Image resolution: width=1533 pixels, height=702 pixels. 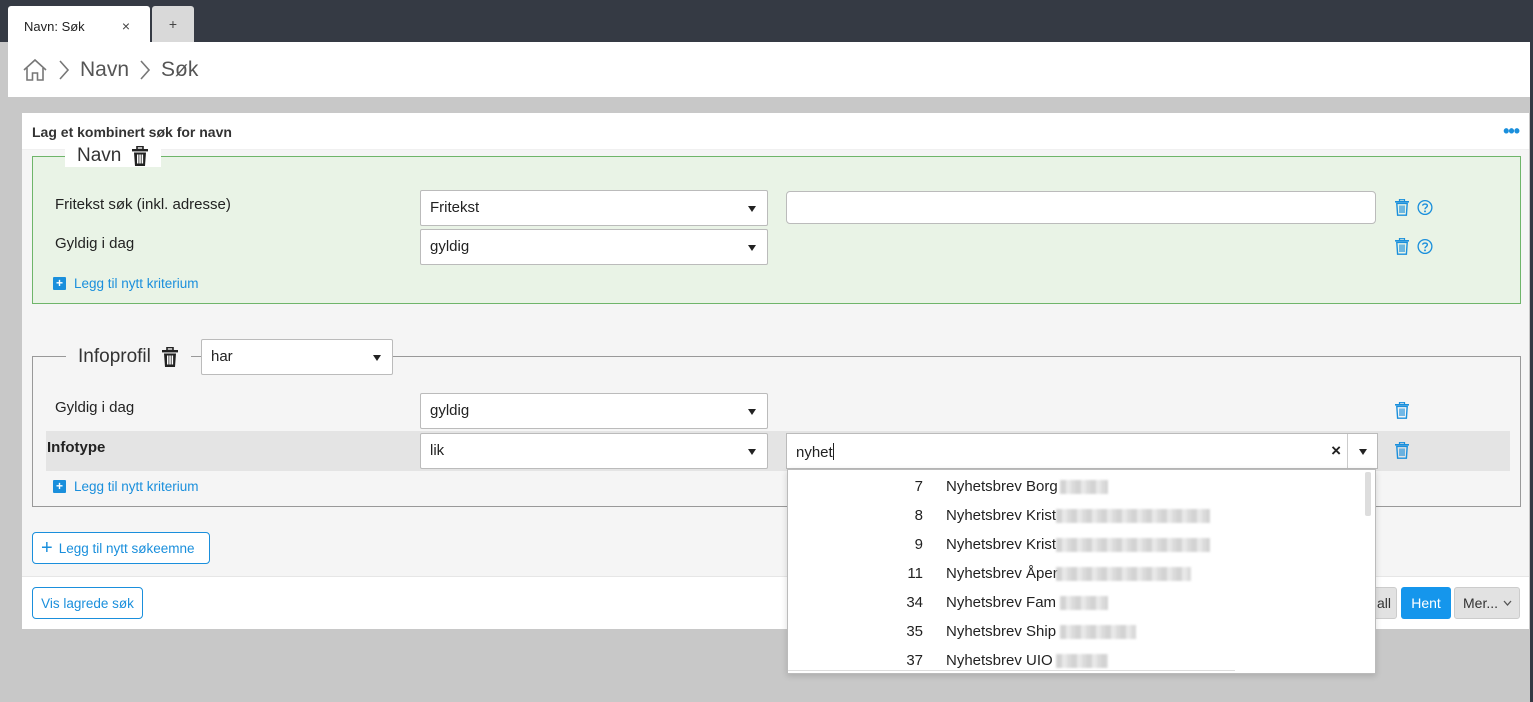 I want to click on tab-navn-sok: Navn: Søk ×, so click(x=79, y=24).